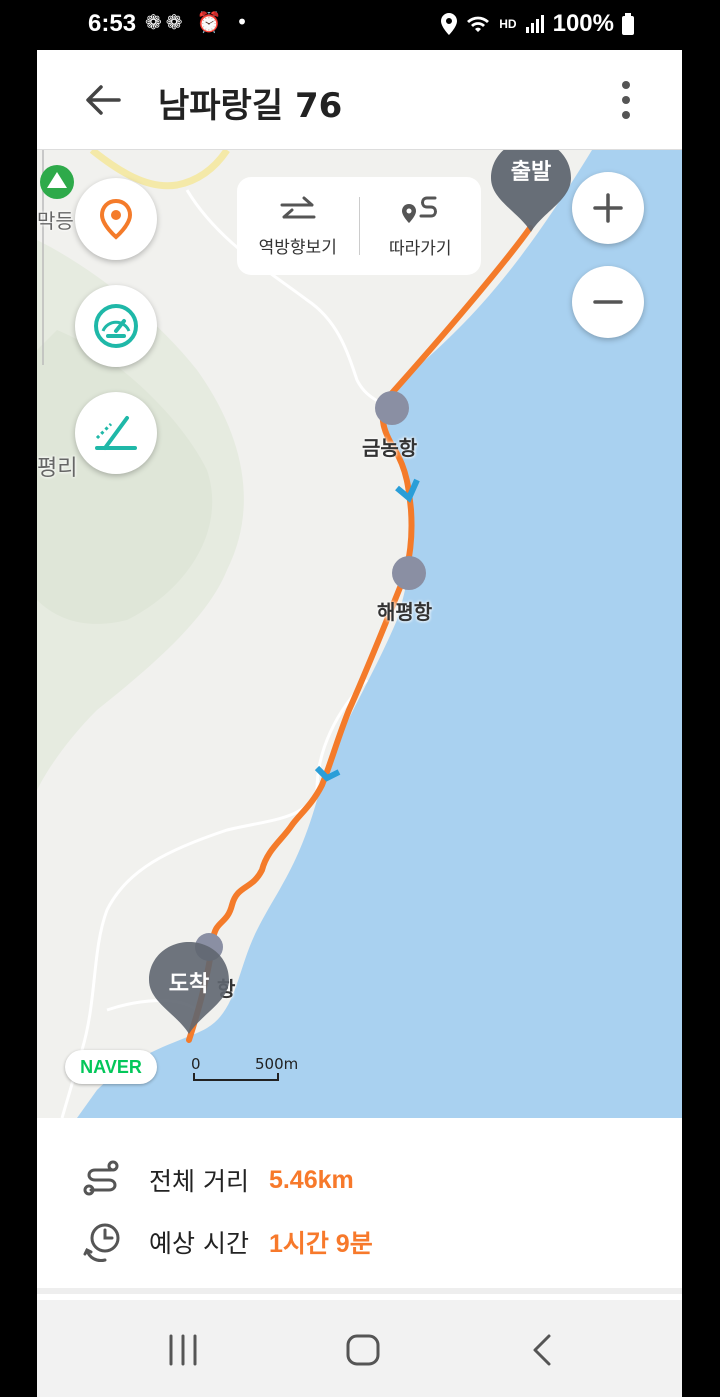  What do you see at coordinates (196, 1064) in the screenshot?
I see `scale-zero: 0` at bounding box center [196, 1064].